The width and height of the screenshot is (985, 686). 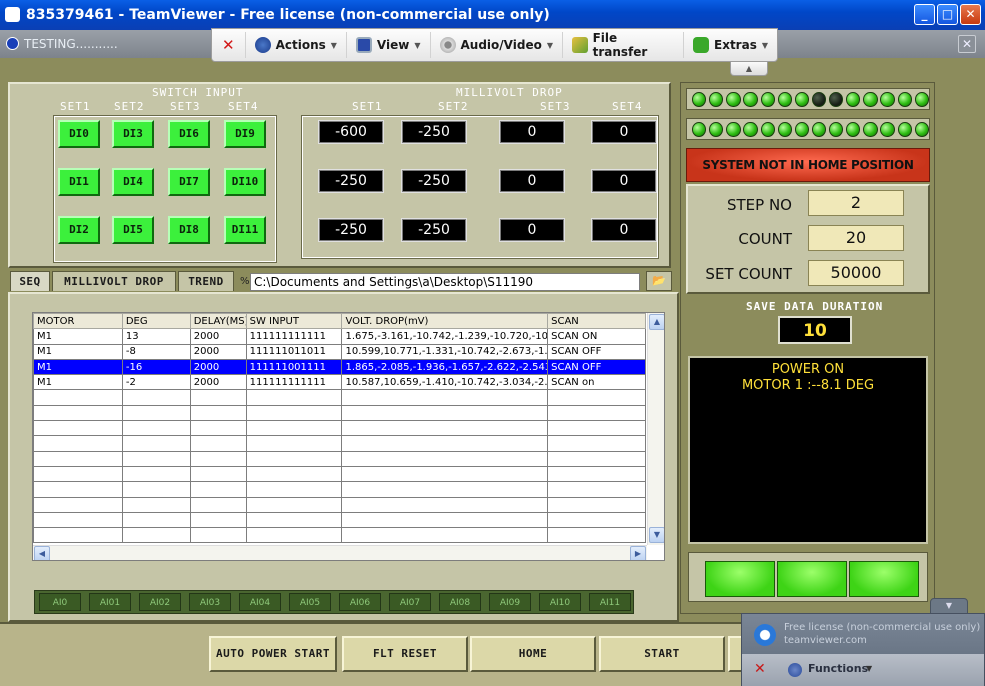 I want to click on column-header: SW INPUT, so click(x=294, y=321).